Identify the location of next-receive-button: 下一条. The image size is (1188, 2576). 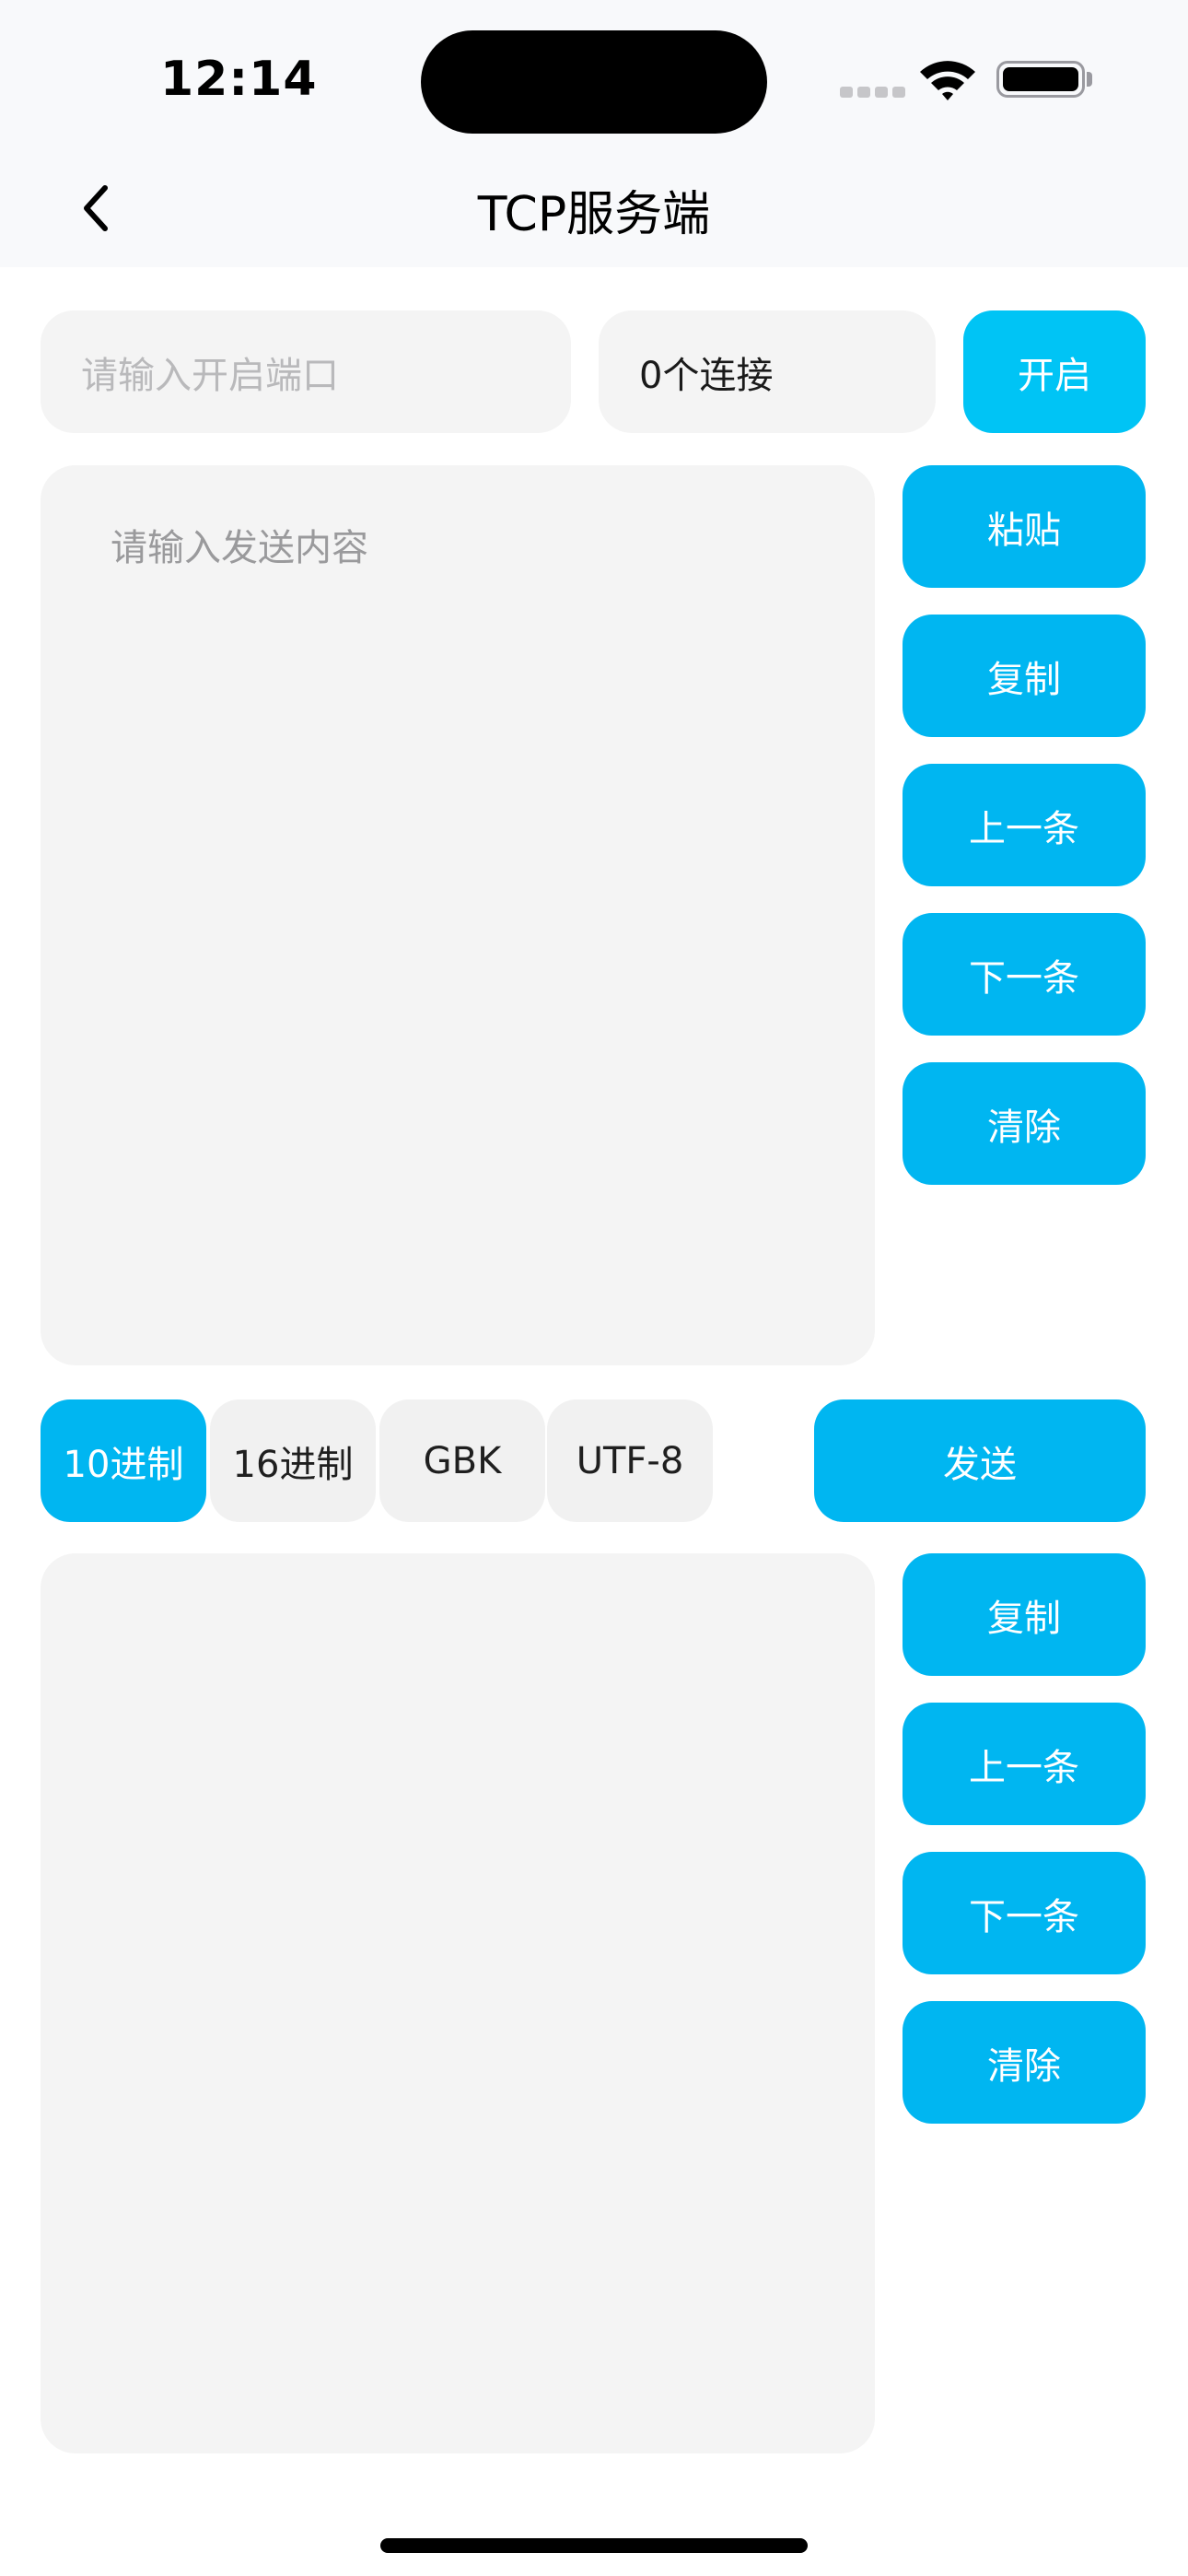
(1024, 1913).